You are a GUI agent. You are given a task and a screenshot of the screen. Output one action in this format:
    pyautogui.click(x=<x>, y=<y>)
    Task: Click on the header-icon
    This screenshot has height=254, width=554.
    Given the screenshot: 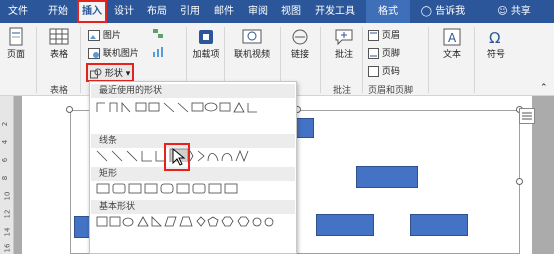 What is the action you would take?
    pyautogui.click(x=373, y=35)
    